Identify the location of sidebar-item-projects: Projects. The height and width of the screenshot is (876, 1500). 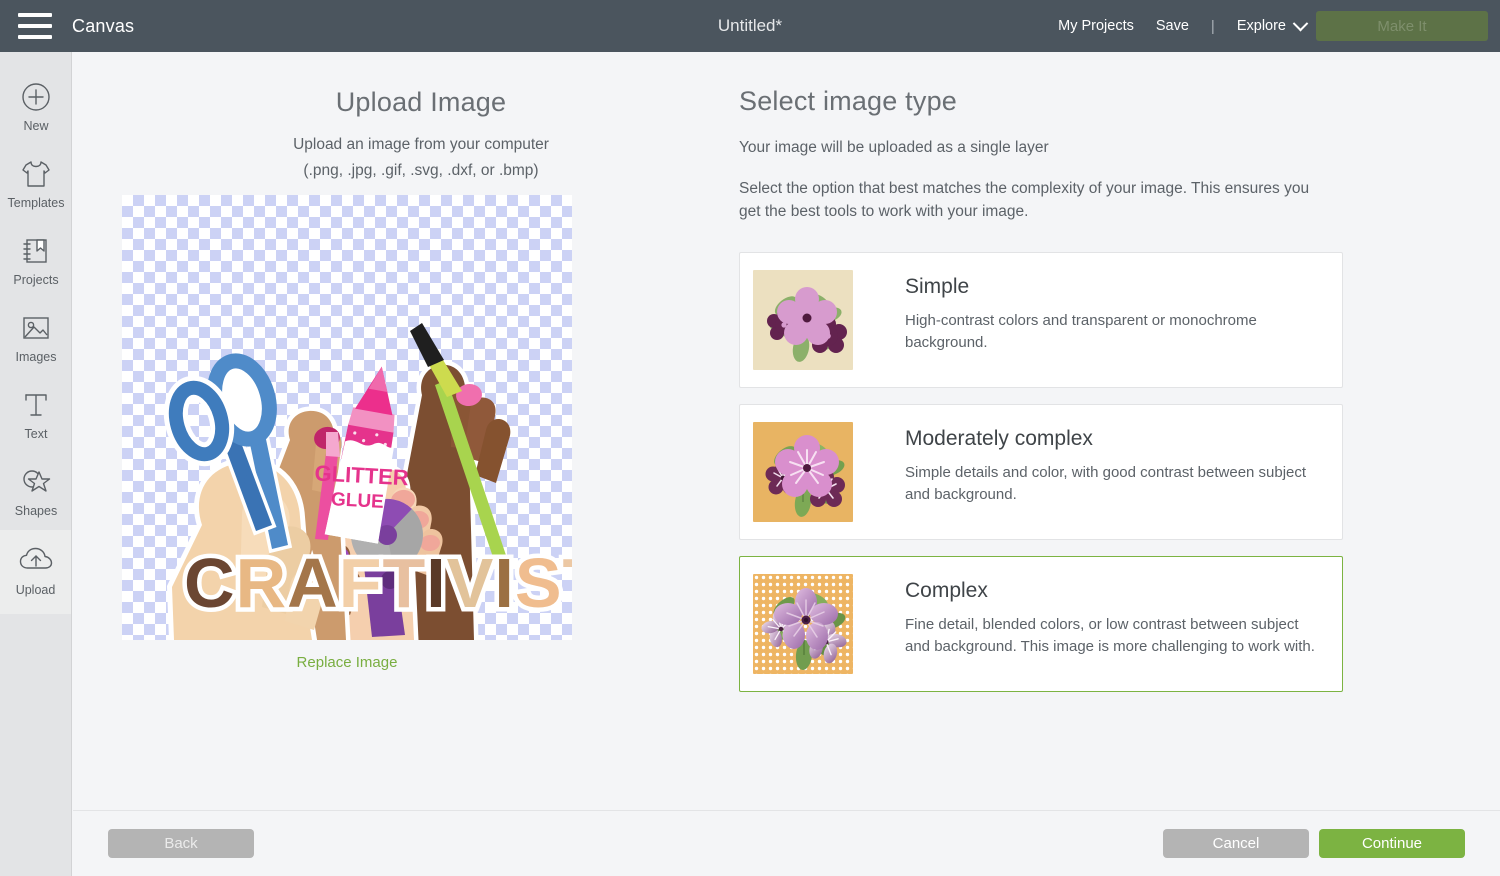
(36, 260).